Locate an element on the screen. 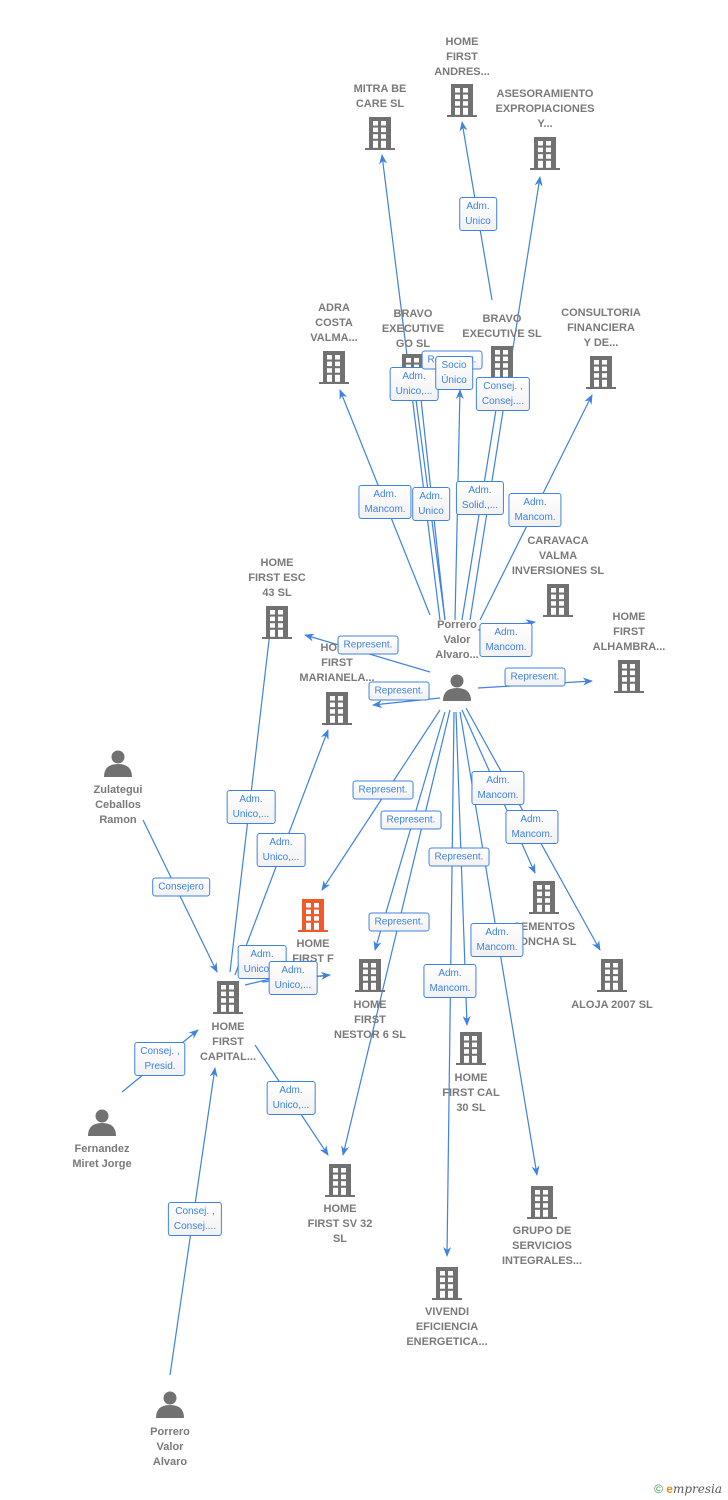 Image resolution: width=728 pixels, height=1500 pixels. node-label-sv32: HOME FIRST SV 32 SL is located at coordinates (340, 1224).